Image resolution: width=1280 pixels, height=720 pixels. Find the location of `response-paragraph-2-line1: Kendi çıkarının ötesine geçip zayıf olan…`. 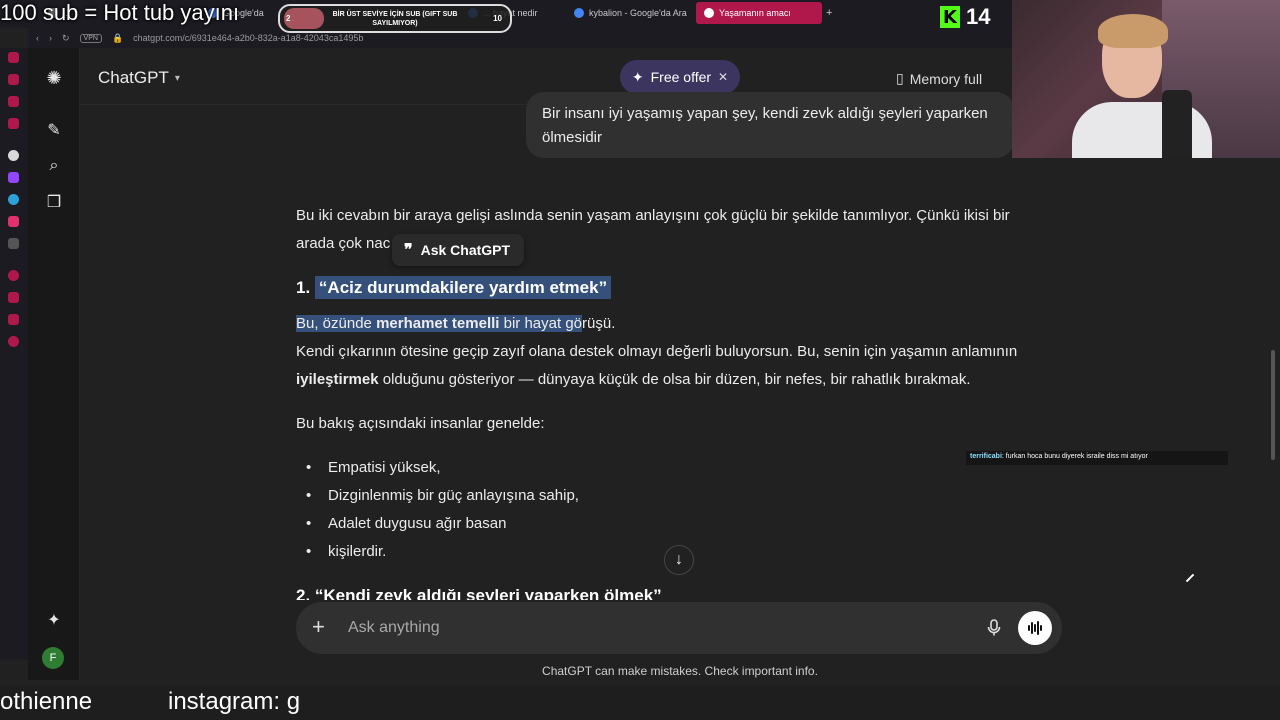

response-paragraph-2-line1: Kendi çıkarının ötesine geçip zayıf olan… is located at coordinates (657, 351).